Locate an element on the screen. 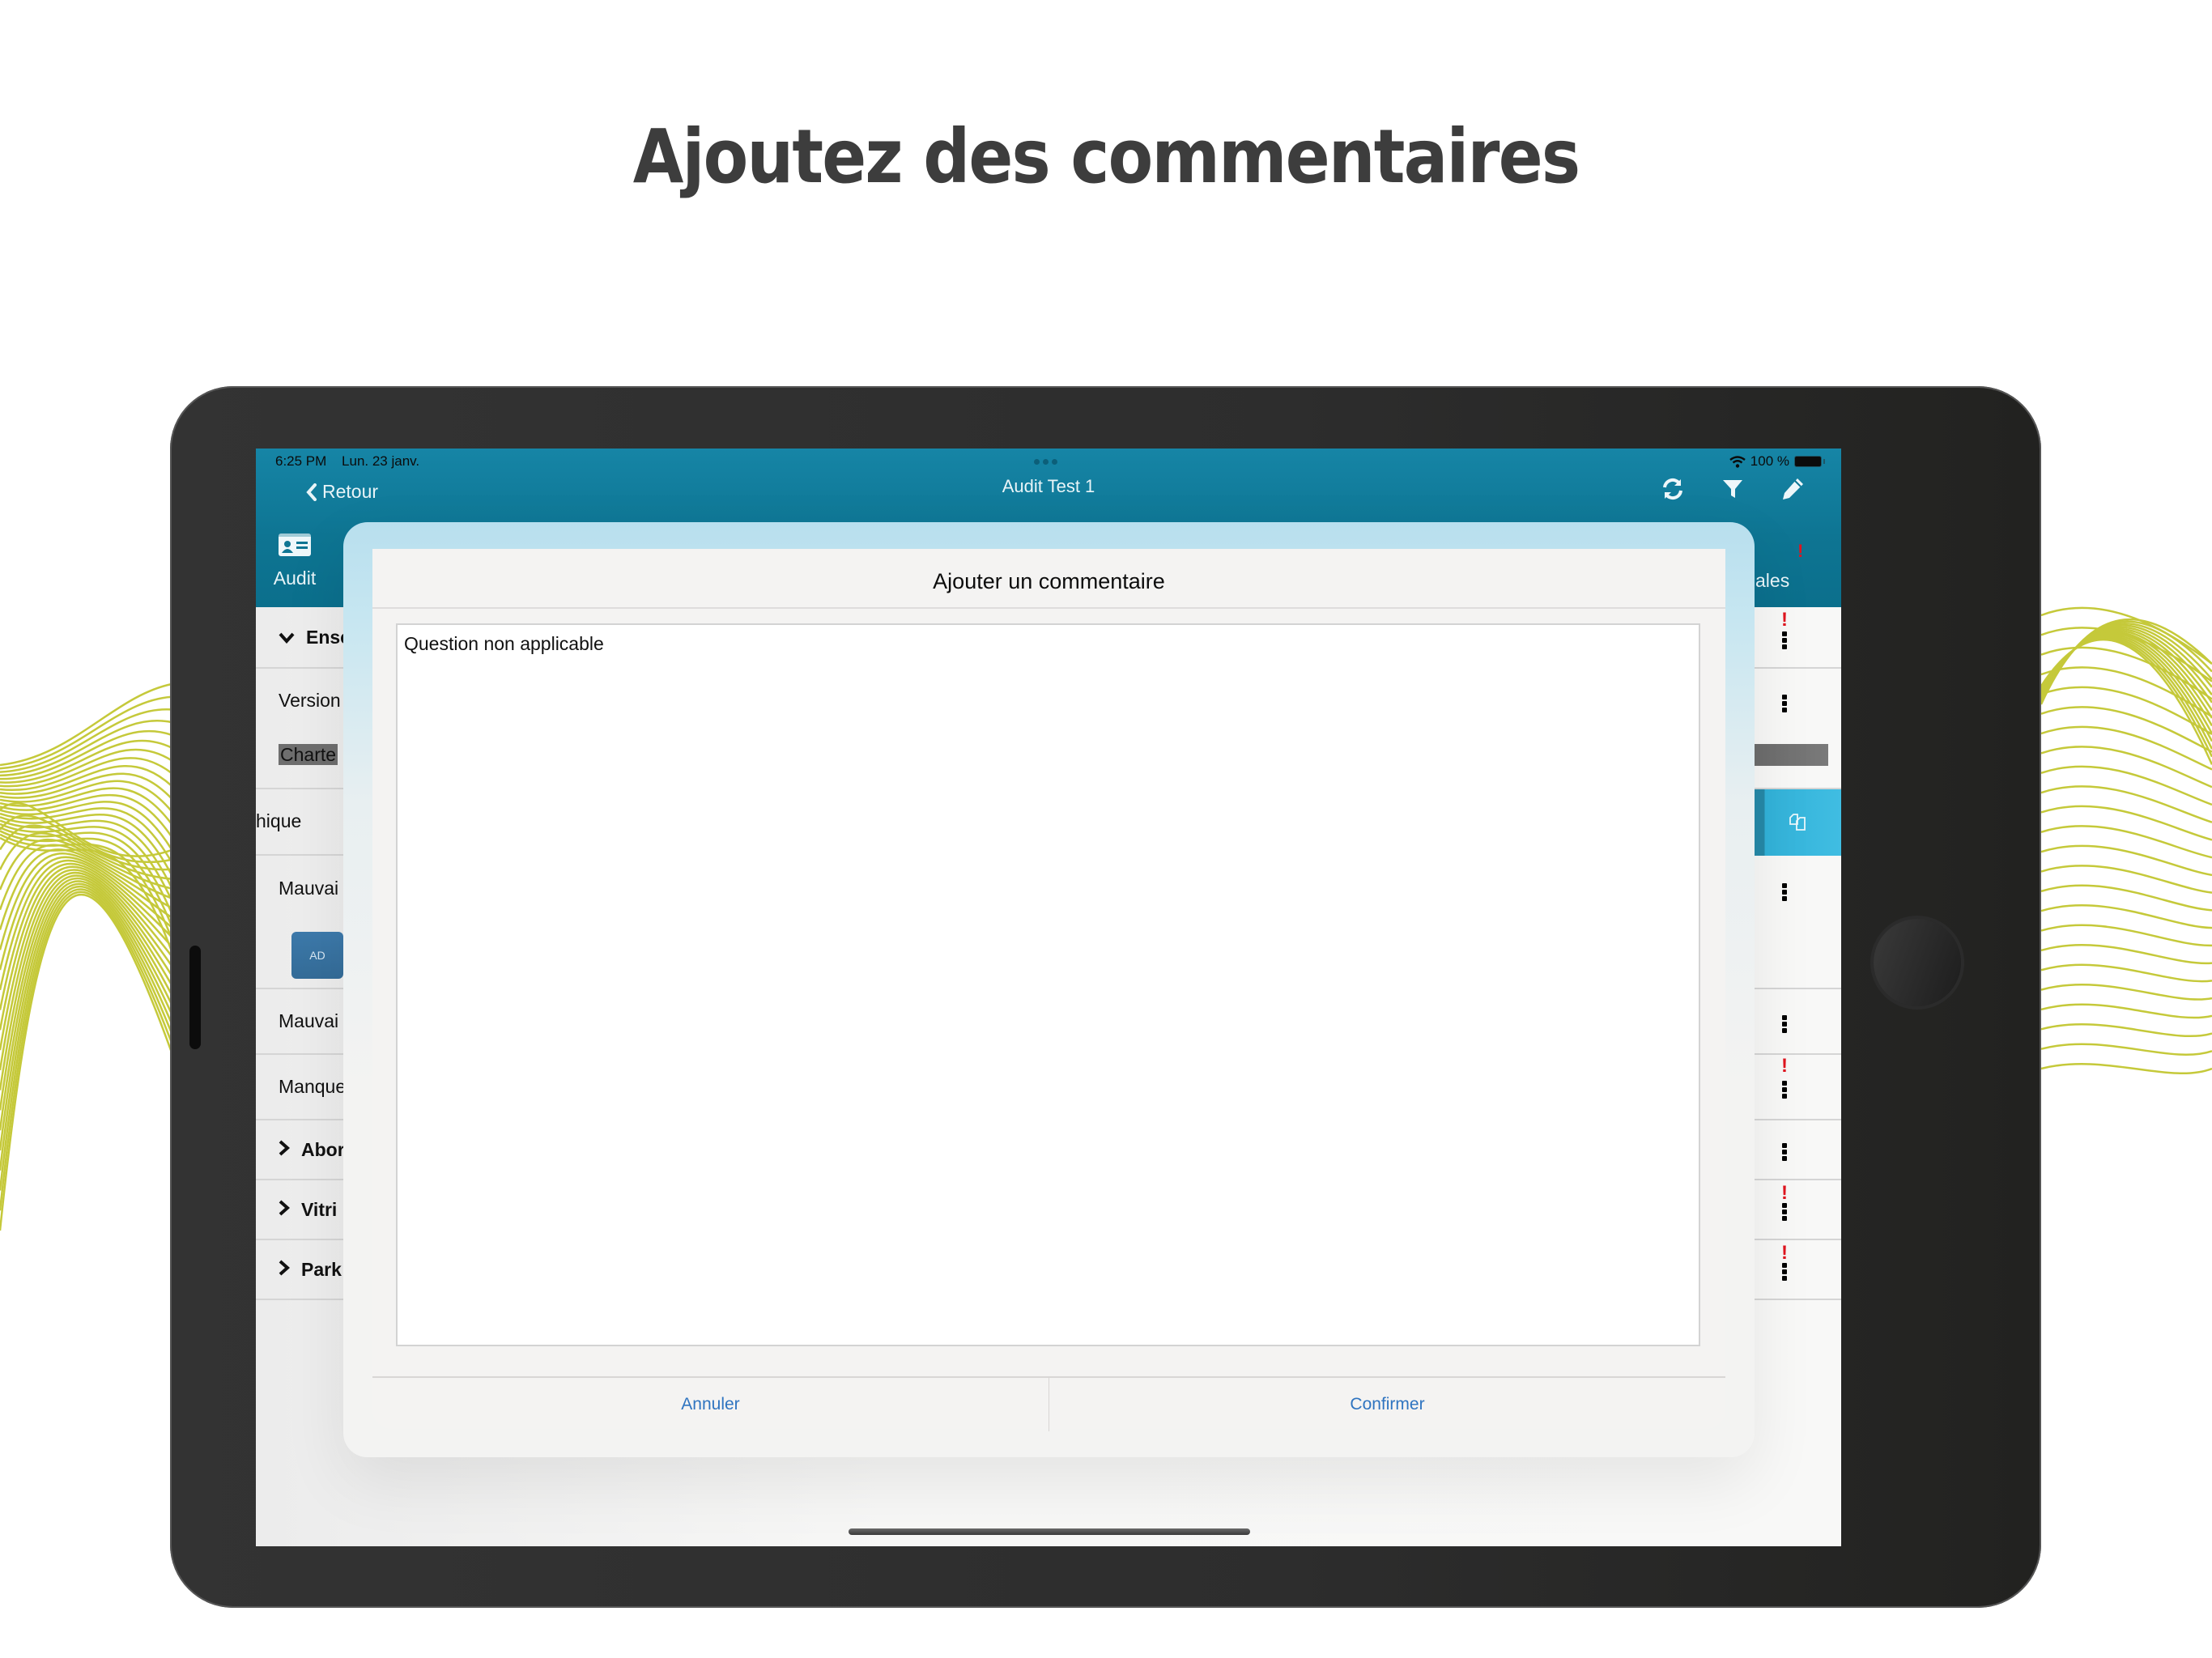  filter-button is located at coordinates (1733, 489).